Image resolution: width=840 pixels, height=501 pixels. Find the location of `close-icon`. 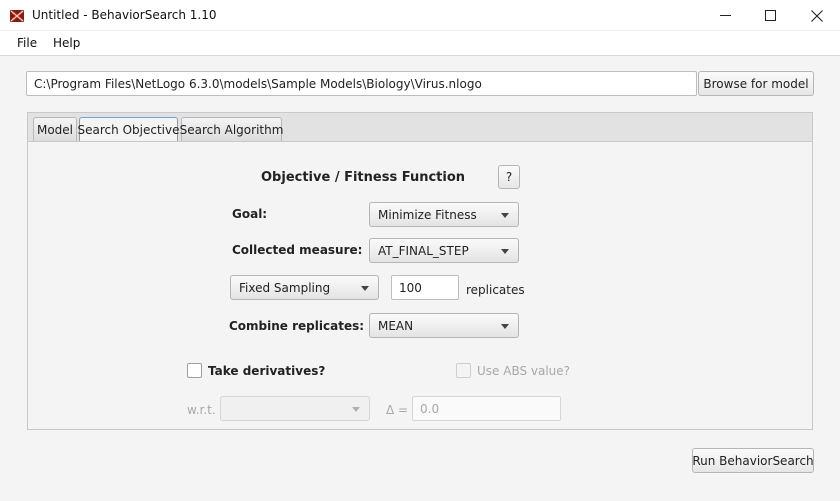

close-icon is located at coordinates (817, 15).